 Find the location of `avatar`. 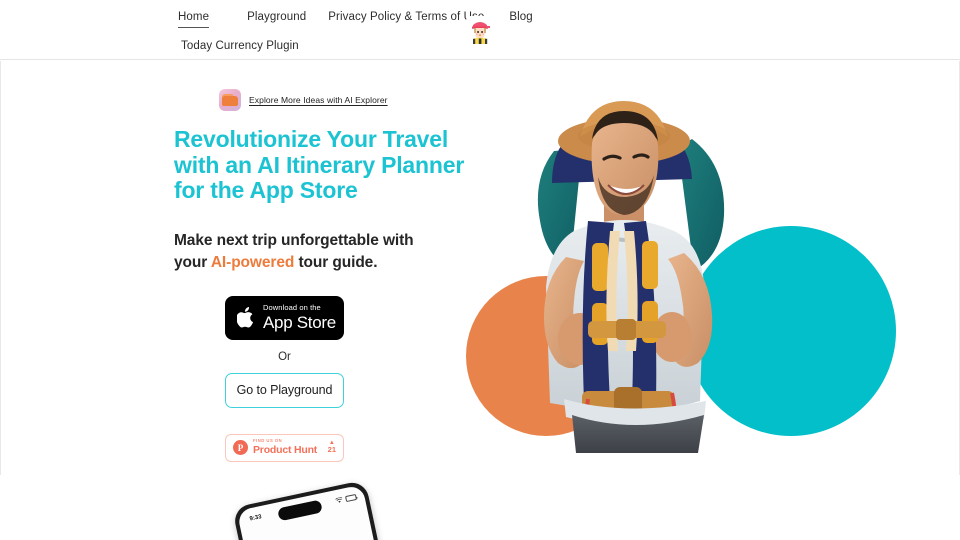

avatar is located at coordinates (480, 30).